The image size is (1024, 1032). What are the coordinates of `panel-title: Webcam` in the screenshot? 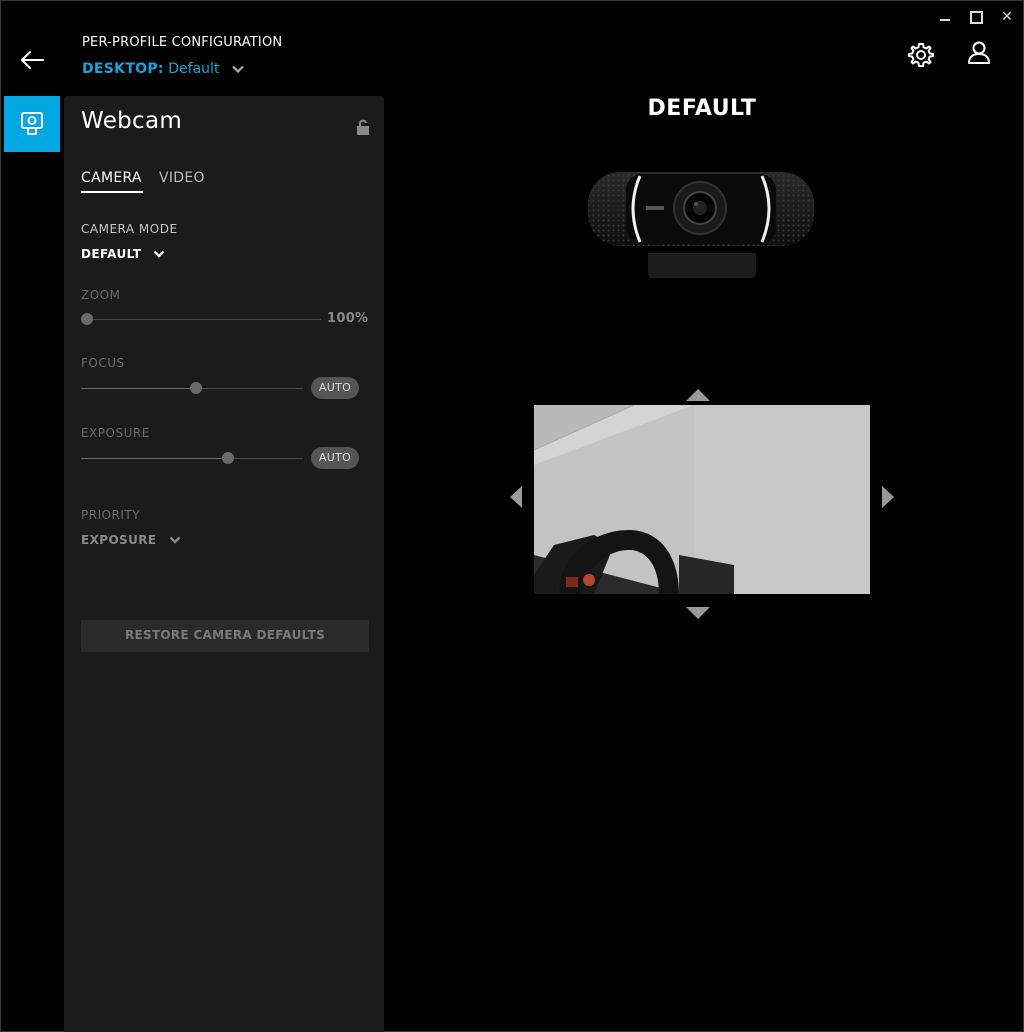 It's located at (132, 121).